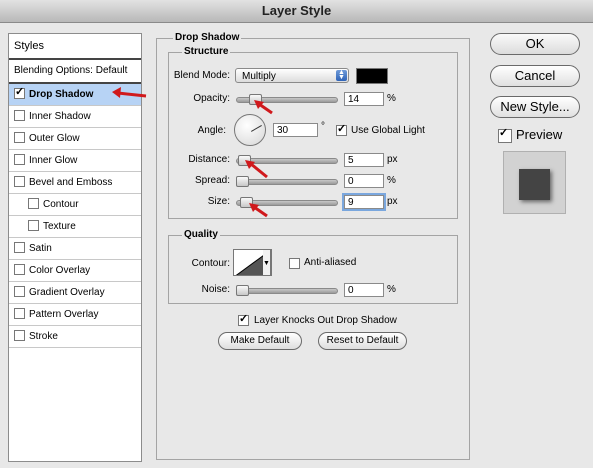  What do you see at coordinates (364, 160) in the screenshot?
I see `distance-input: 5` at bounding box center [364, 160].